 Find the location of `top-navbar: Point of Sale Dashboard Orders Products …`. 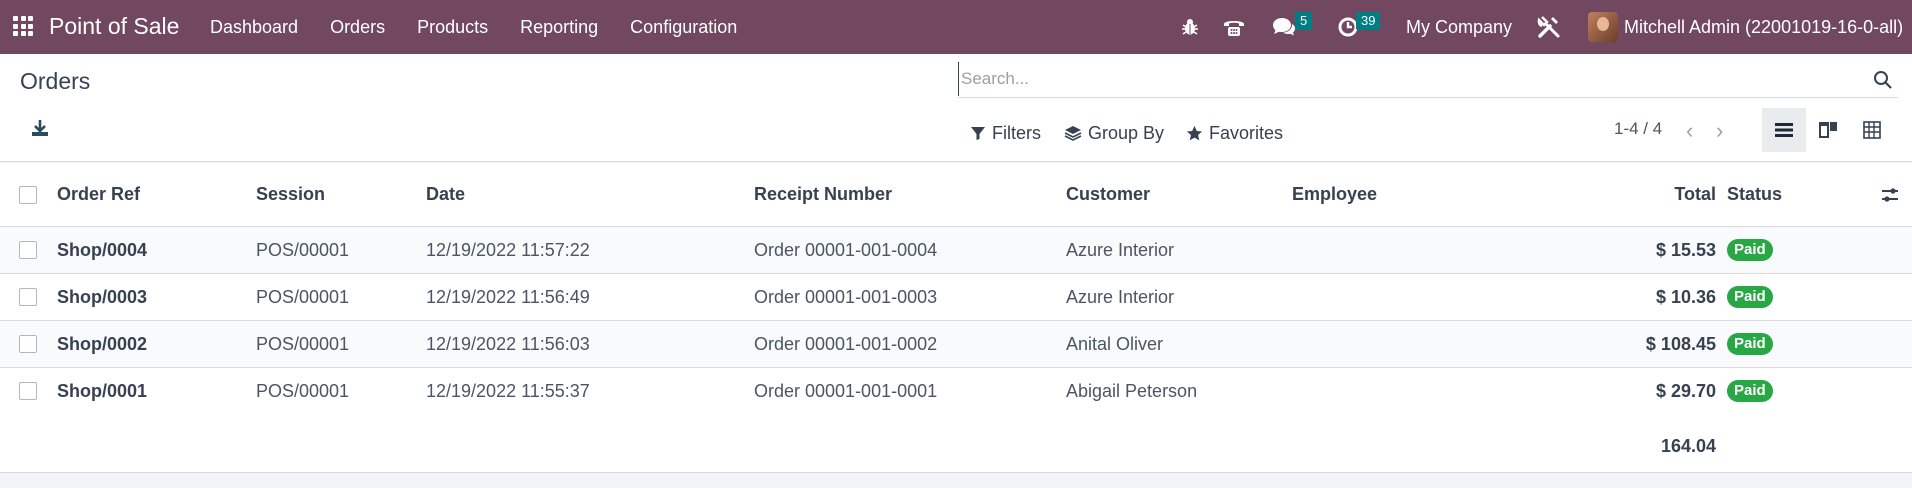

top-navbar: Point of Sale Dashboard Orders Products … is located at coordinates (956, 27).